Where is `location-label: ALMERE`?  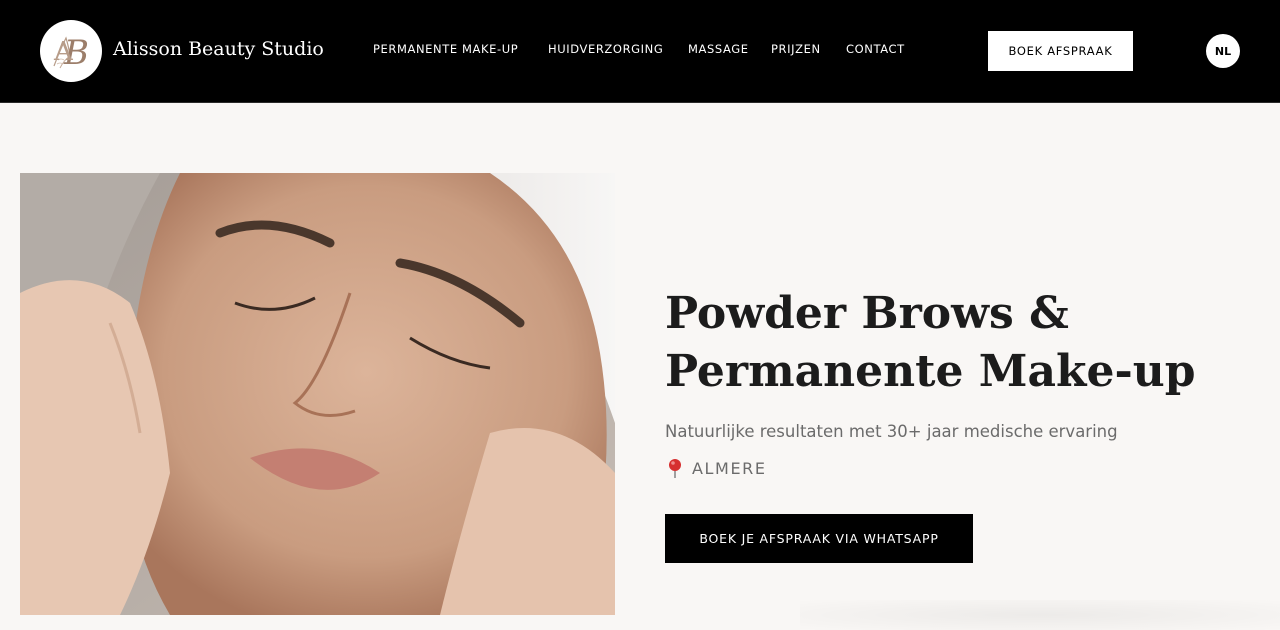 location-label: ALMERE is located at coordinates (729, 468).